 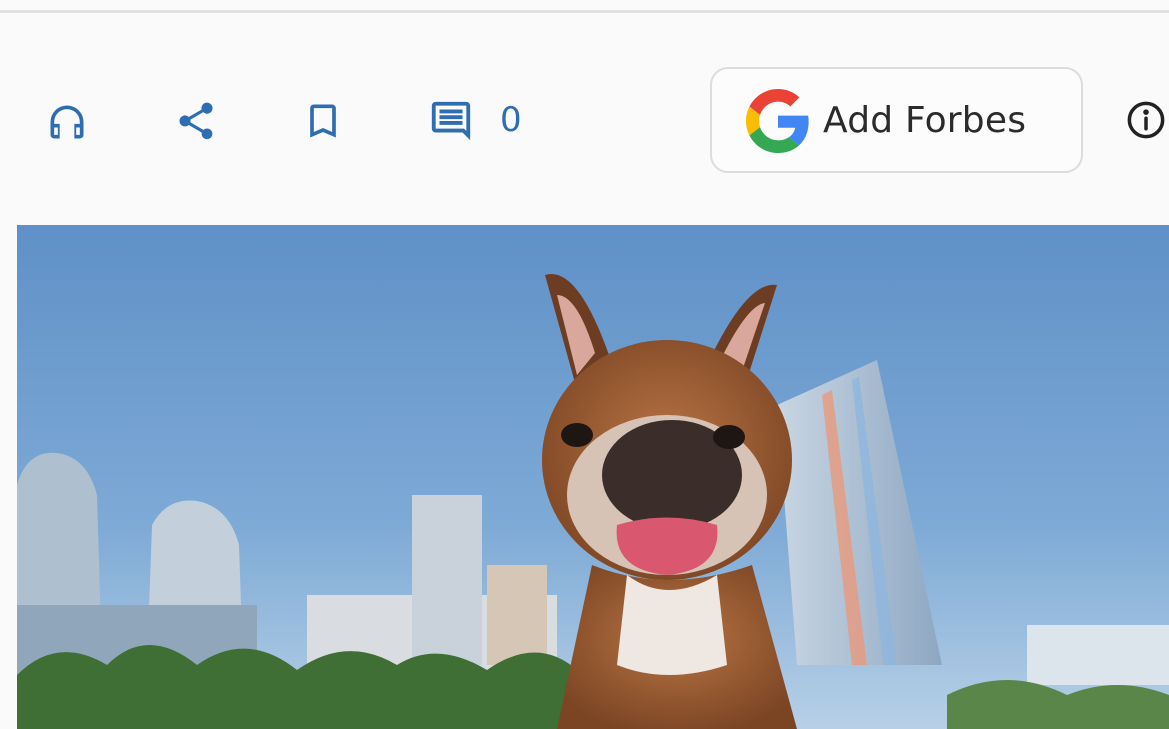 I want to click on bookmark-icon, so click(x=323, y=121).